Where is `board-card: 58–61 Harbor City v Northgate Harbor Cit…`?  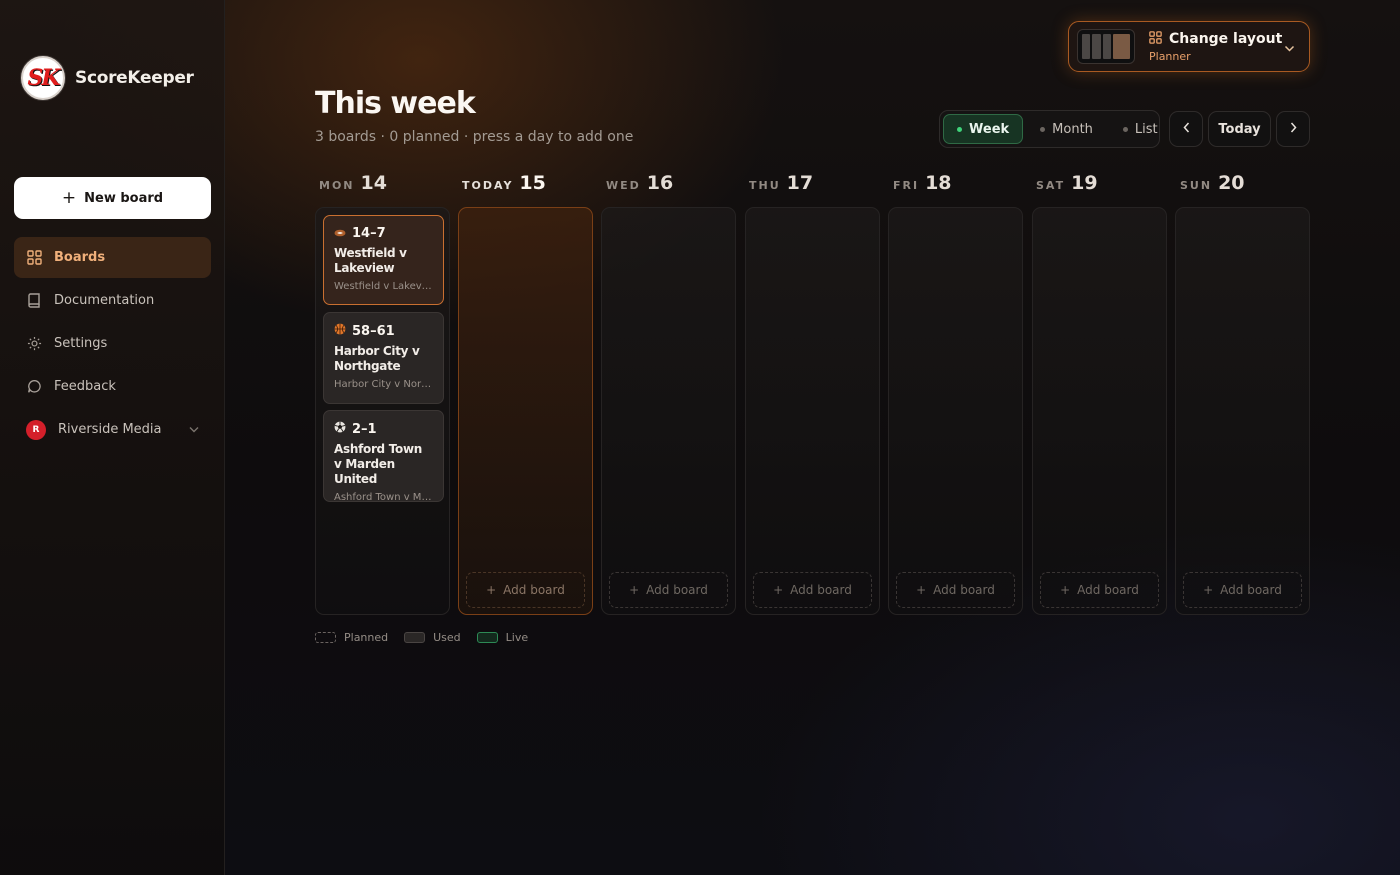
board-card: 58–61 Harbor City v Northgate Harbor Cit… is located at coordinates (383, 358).